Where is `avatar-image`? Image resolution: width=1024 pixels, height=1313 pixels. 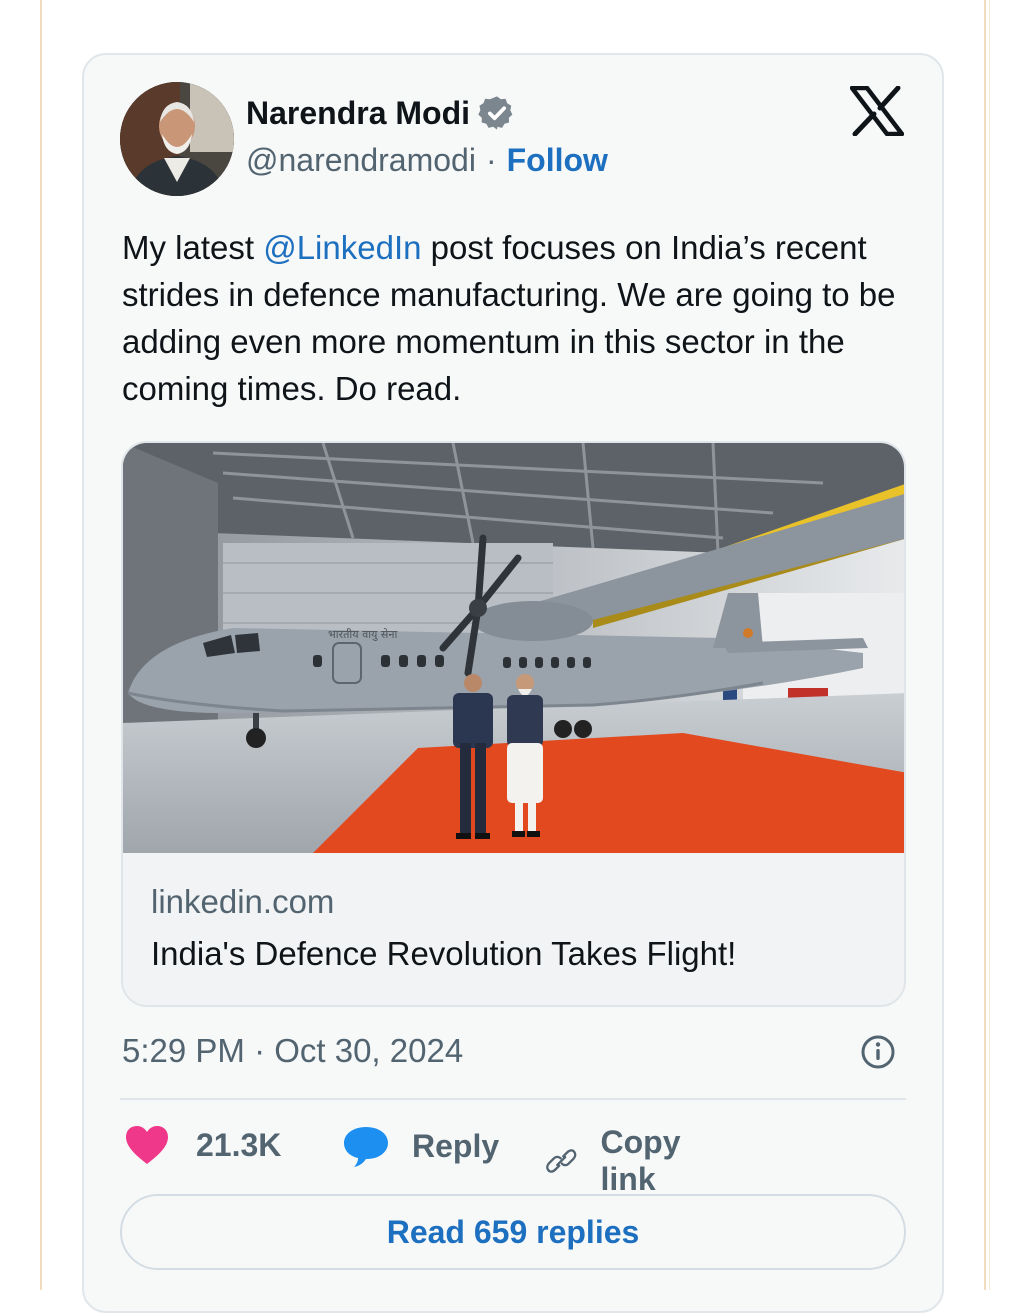 avatar-image is located at coordinates (177, 139).